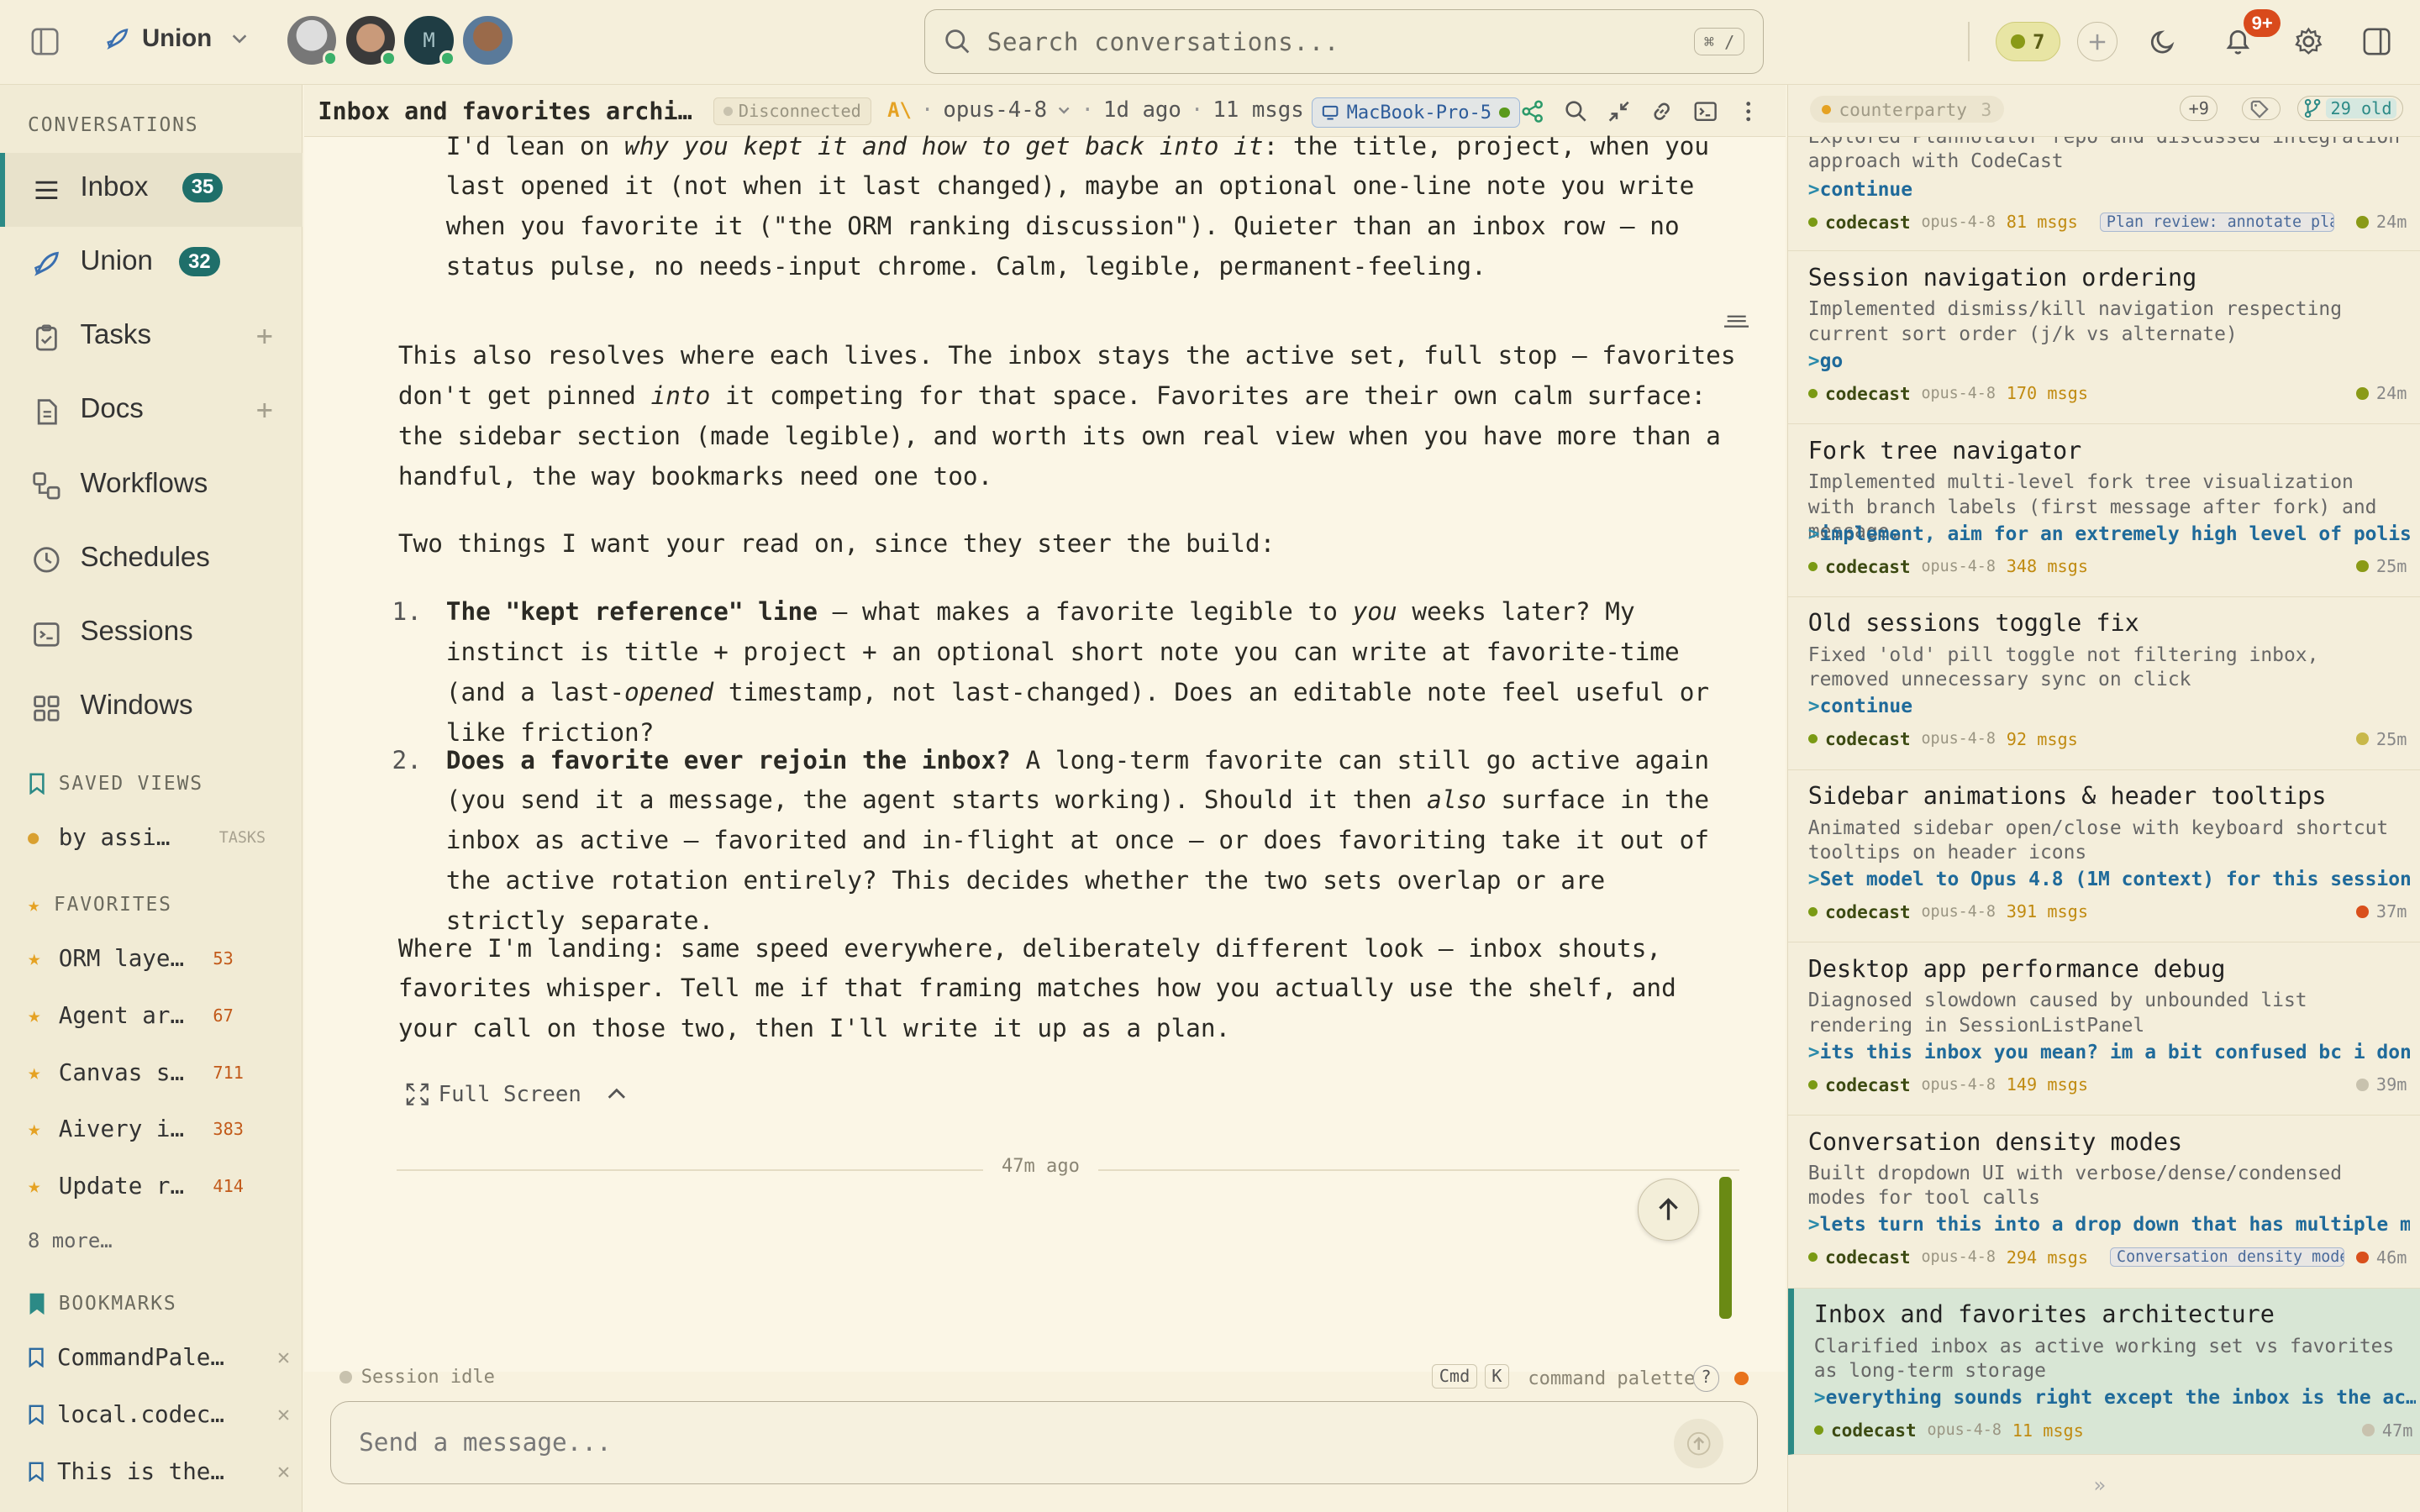 The image size is (2420, 1512). I want to click on sidebar-item-tasks: Tasks +, so click(151, 338).